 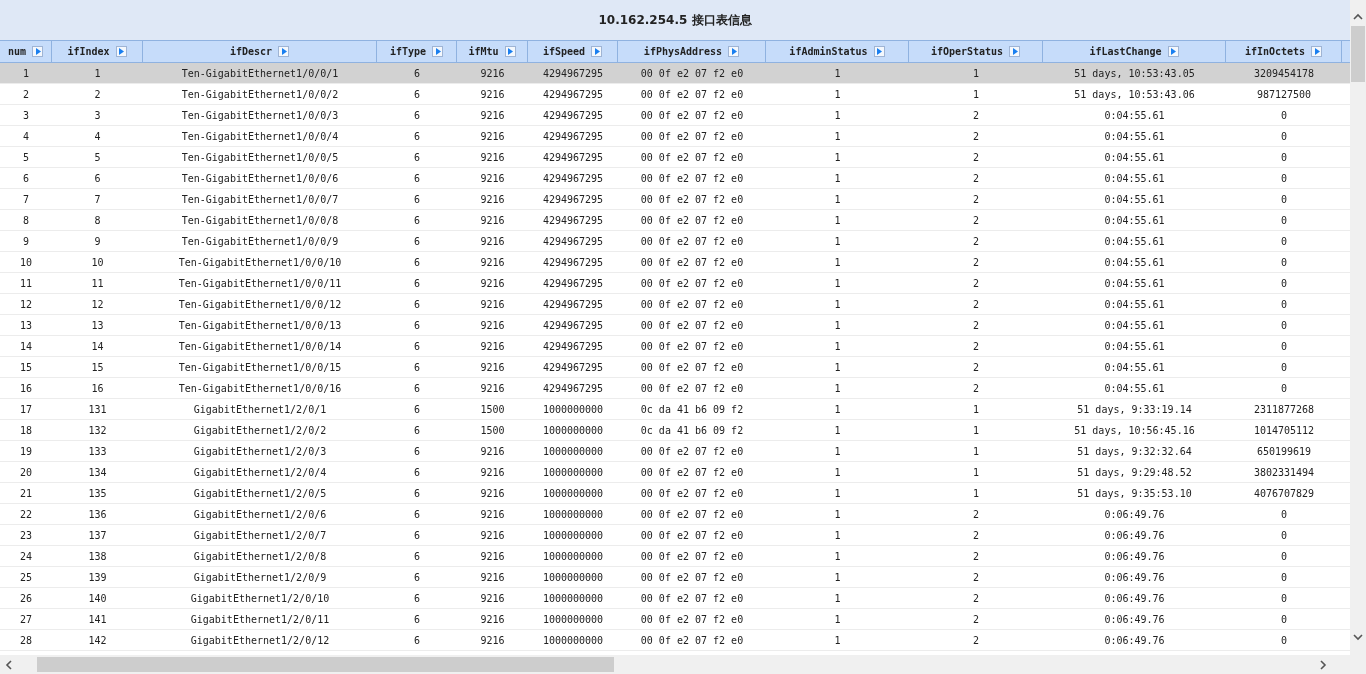 I want to click on table-cell-text: Ten-GigabitEthernet1/0/0/12, so click(x=260, y=304).